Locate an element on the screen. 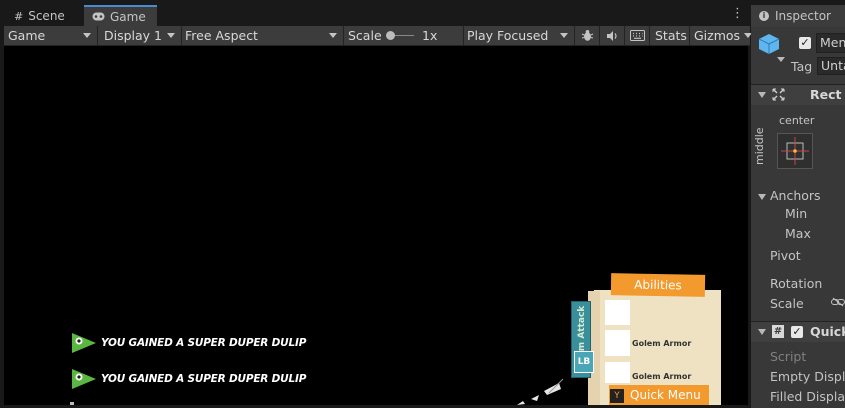 The width and height of the screenshot is (845, 408). anchor-preset-icon is located at coordinates (795, 151).